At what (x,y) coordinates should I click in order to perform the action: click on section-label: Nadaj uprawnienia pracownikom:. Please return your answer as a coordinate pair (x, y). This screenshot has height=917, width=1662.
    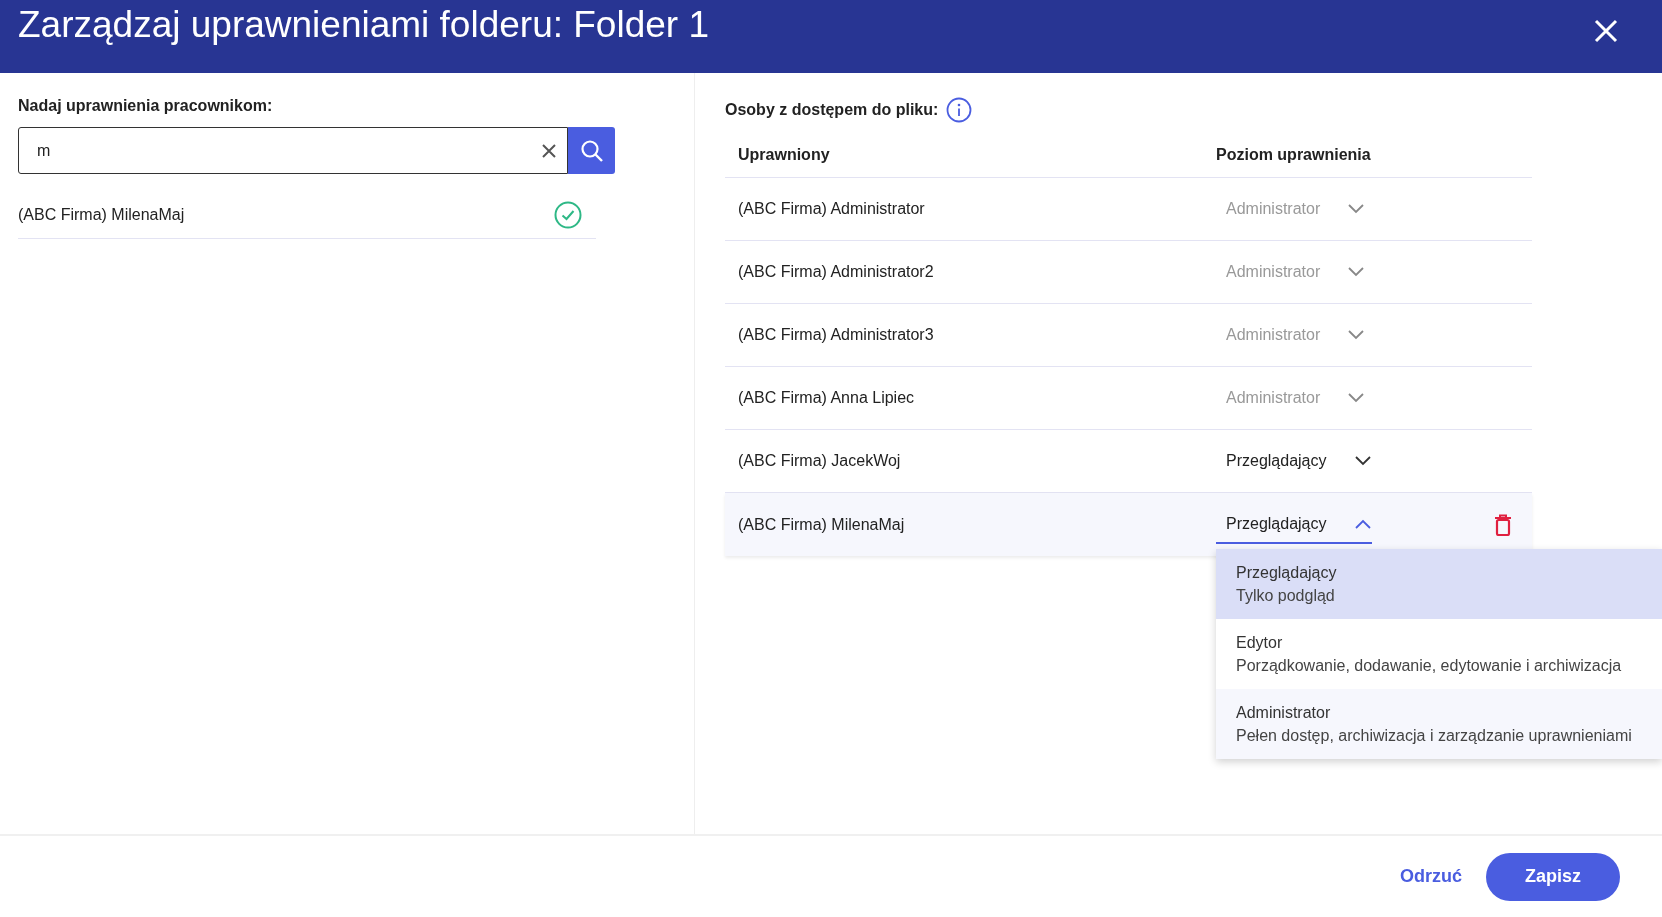
    Looking at the image, I should click on (146, 106).